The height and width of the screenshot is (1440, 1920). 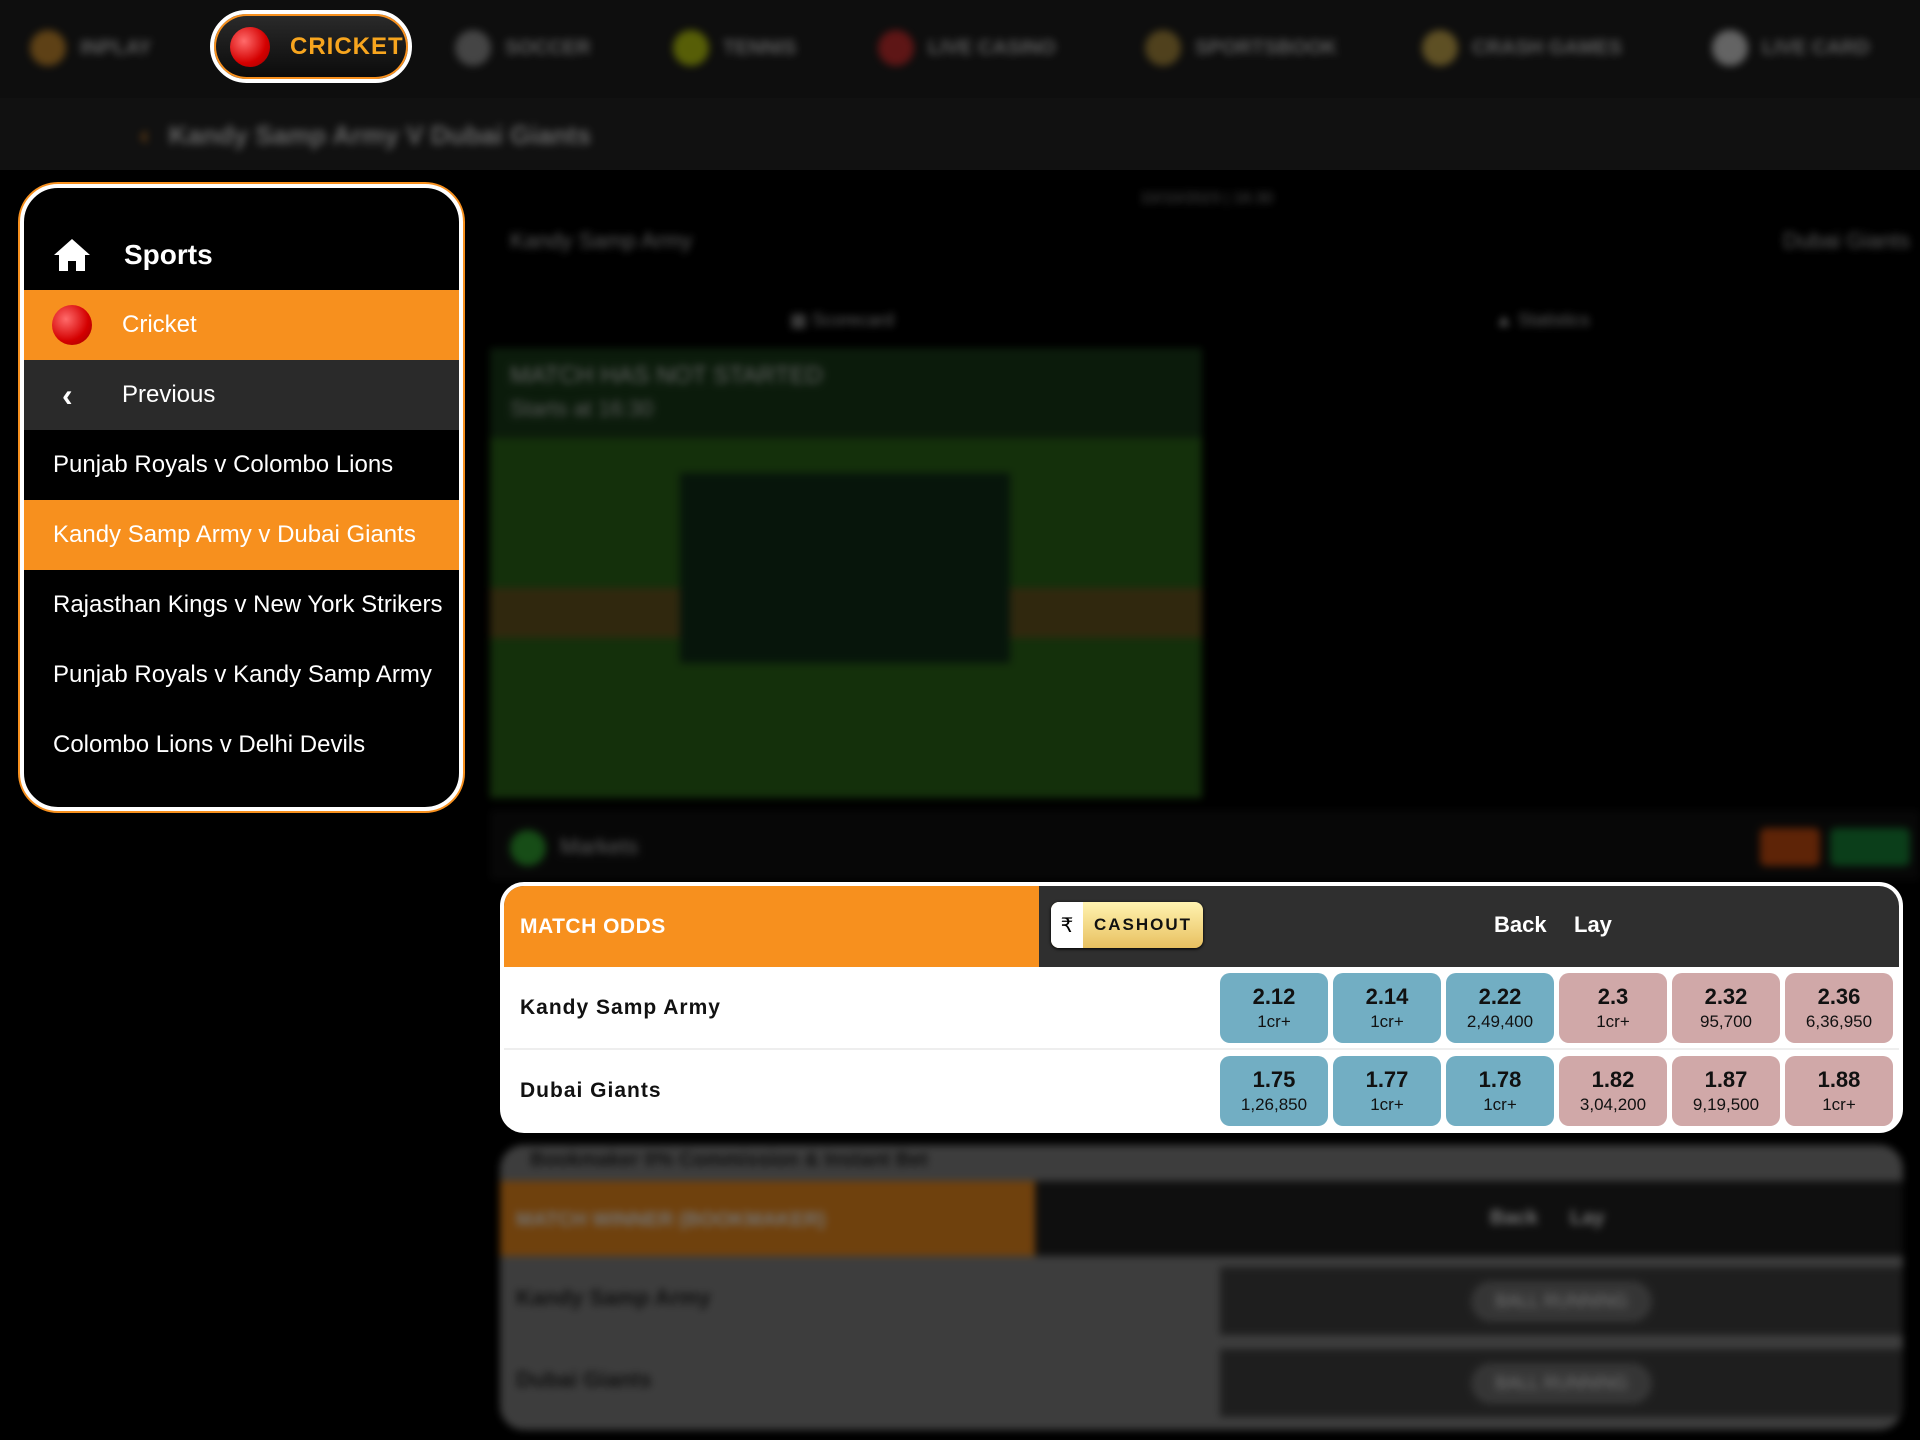 What do you see at coordinates (1143, 924) in the screenshot?
I see `cashout-label: CASHOUT` at bounding box center [1143, 924].